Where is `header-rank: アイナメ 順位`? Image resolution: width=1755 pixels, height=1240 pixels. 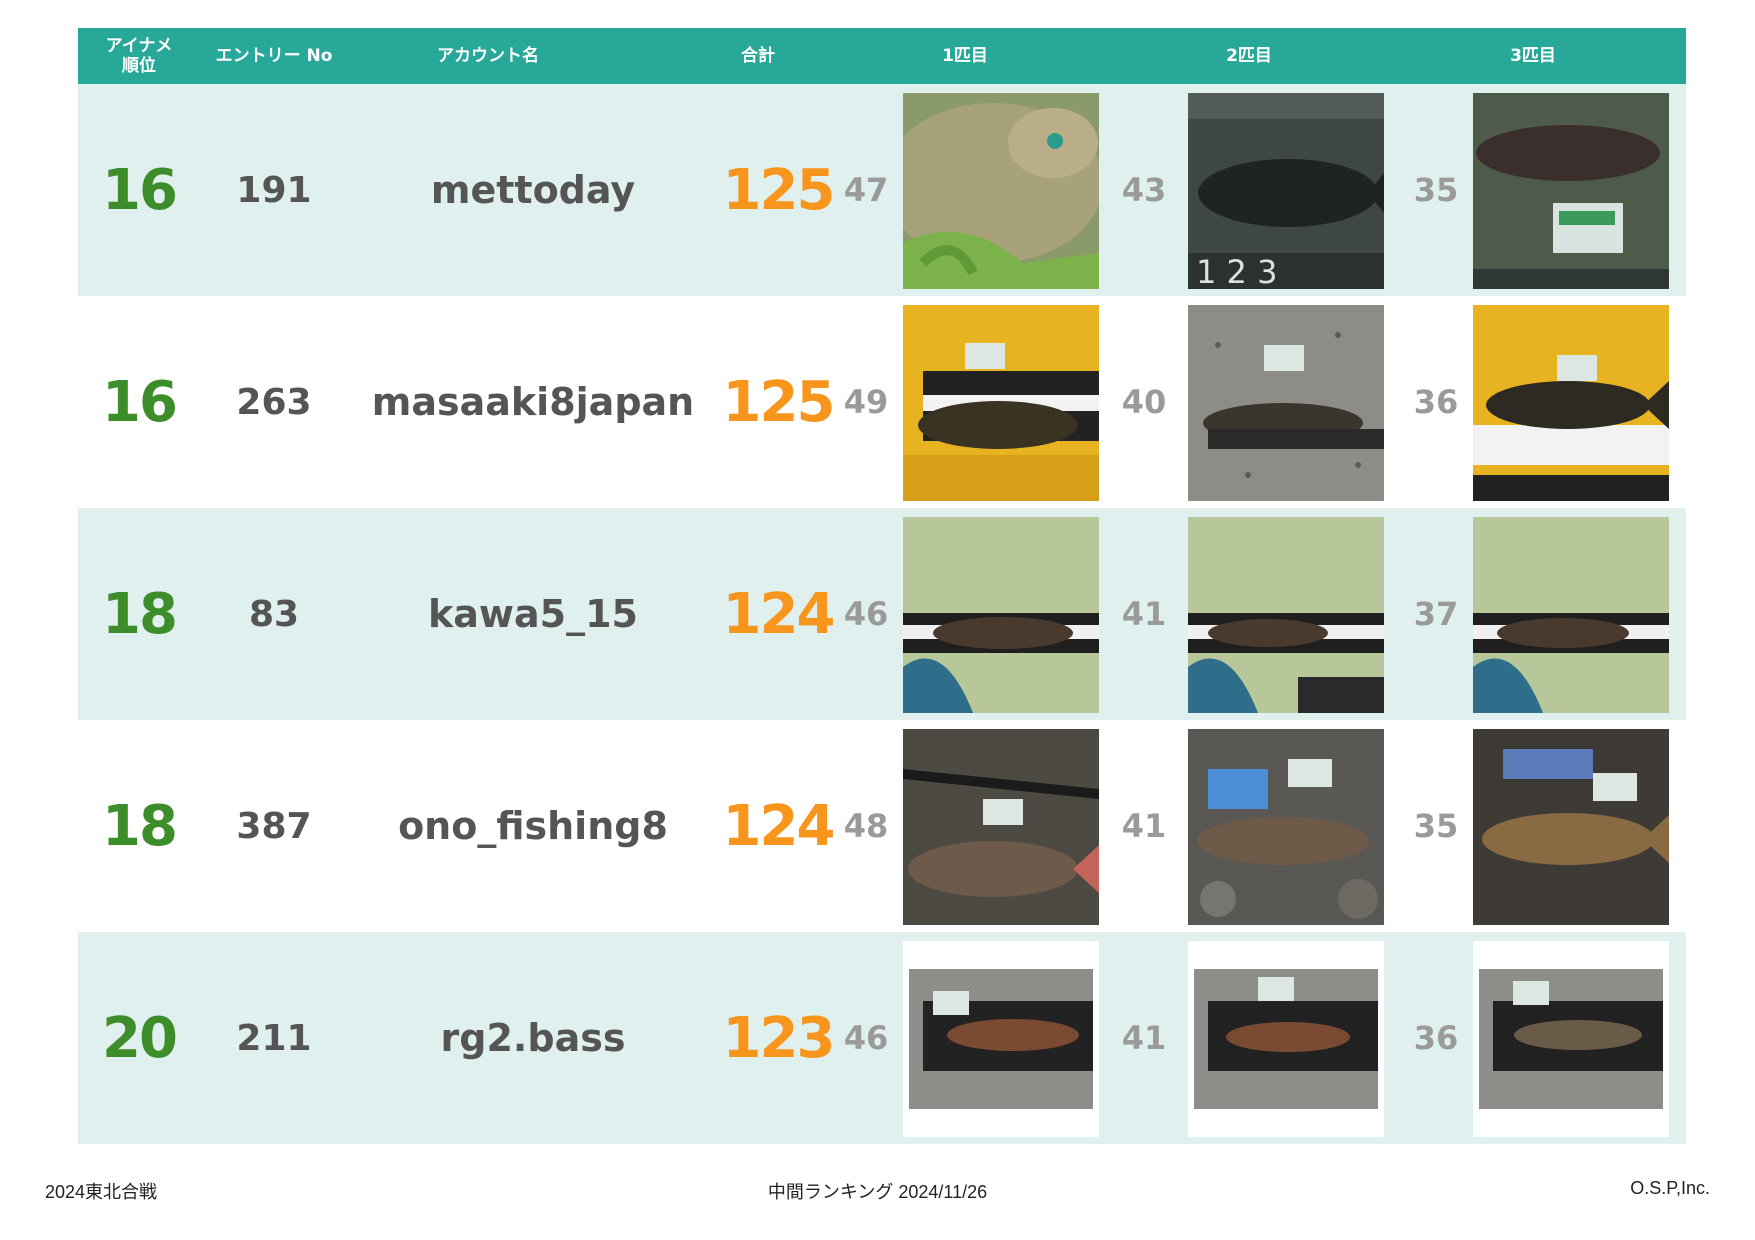 header-rank: アイナメ 順位 is located at coordinates (139, 56).